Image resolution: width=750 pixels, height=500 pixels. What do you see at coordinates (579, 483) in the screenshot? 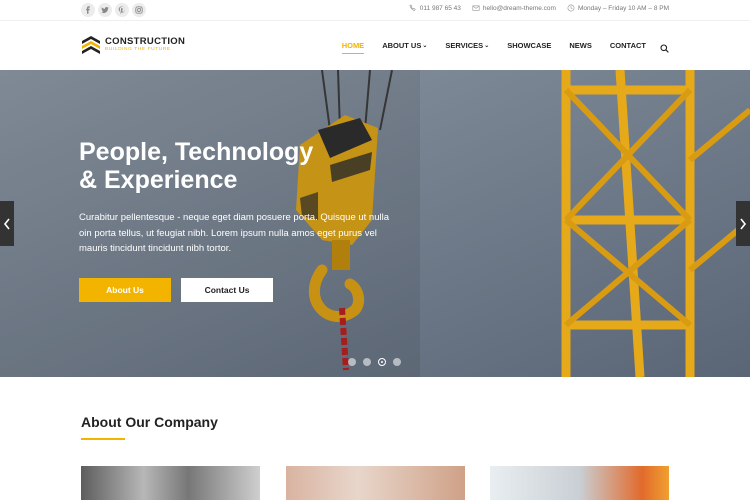
I see `about-image-concrete-truck` at bounding box center [579, 483].